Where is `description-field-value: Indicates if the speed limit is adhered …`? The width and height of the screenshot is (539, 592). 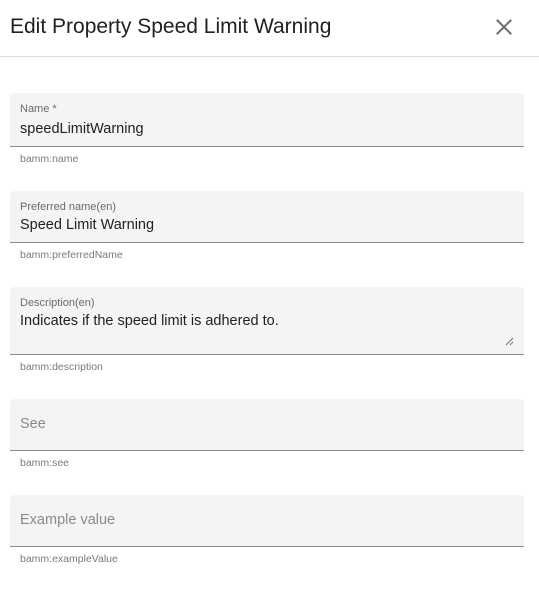 description-field-value: Indicates if the speed limit is adhered … is located at coordinates (149, 321).